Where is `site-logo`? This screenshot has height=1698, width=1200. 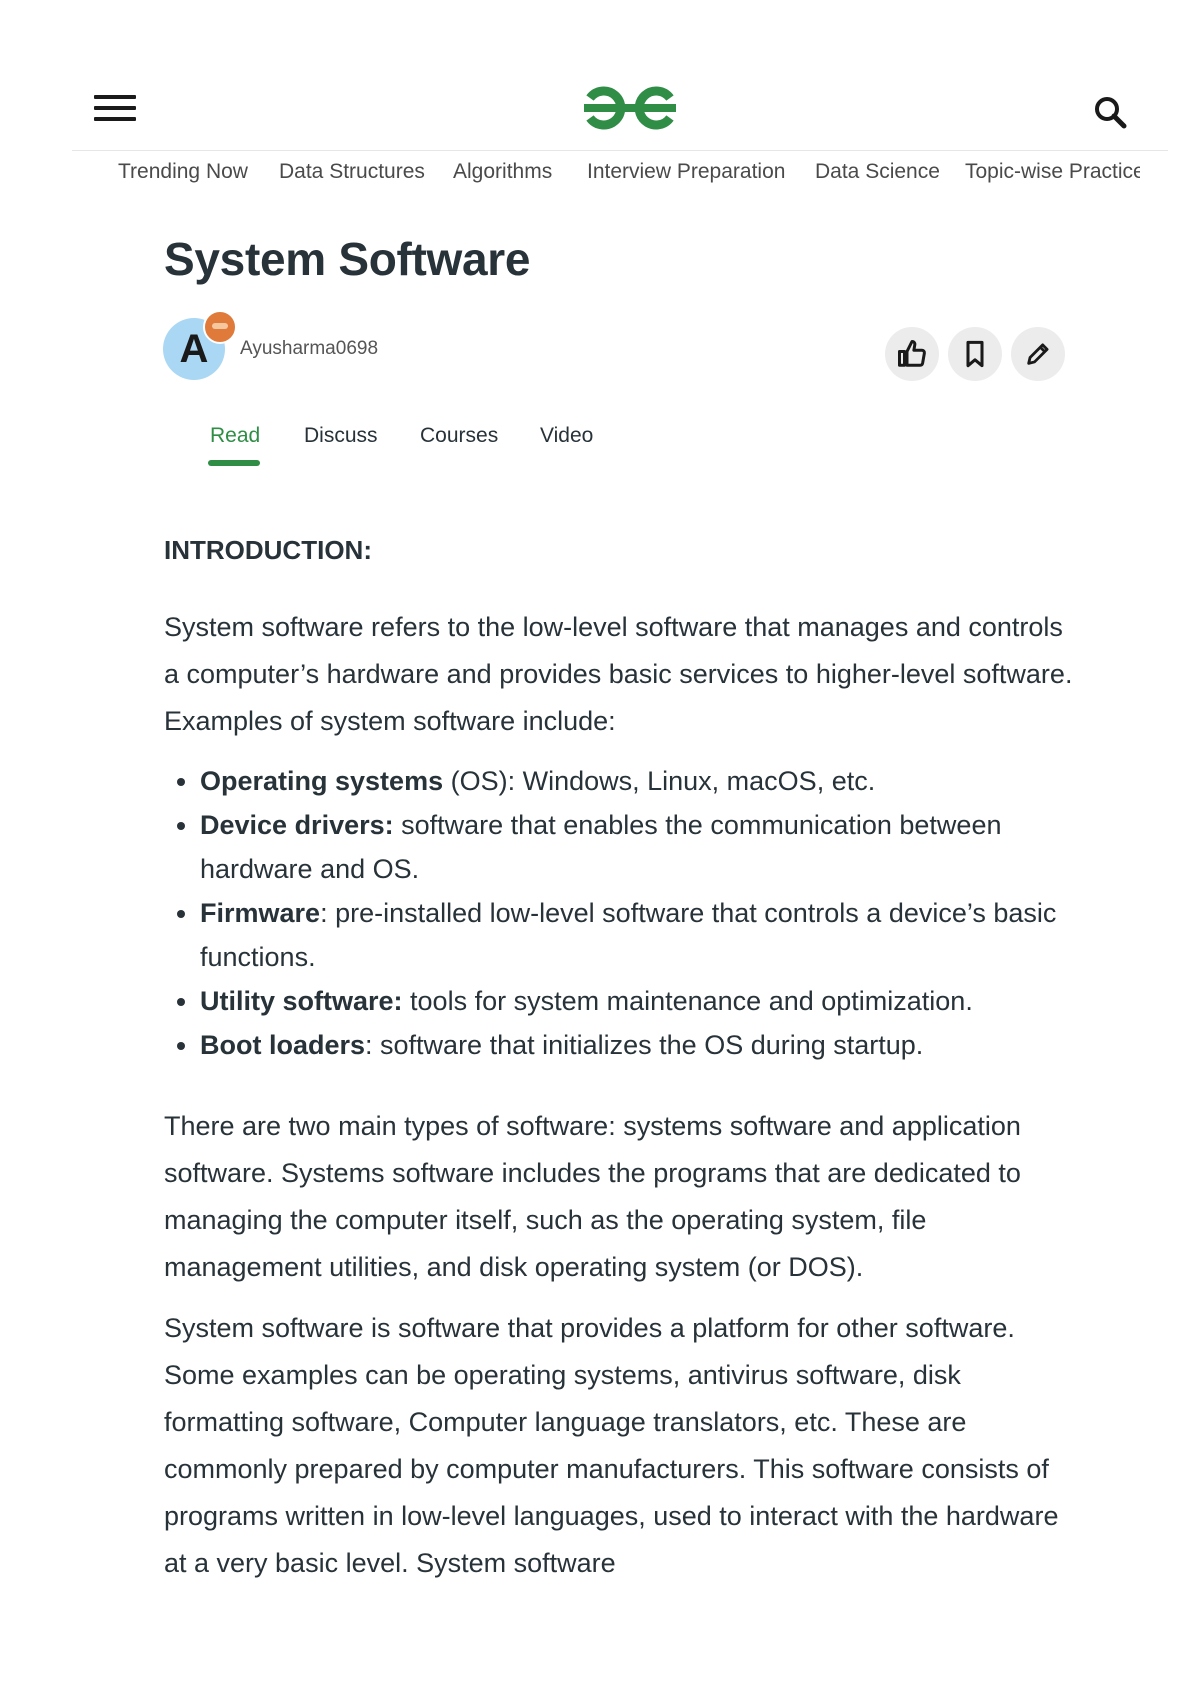
site-logo is located at coordinates (630, 108).